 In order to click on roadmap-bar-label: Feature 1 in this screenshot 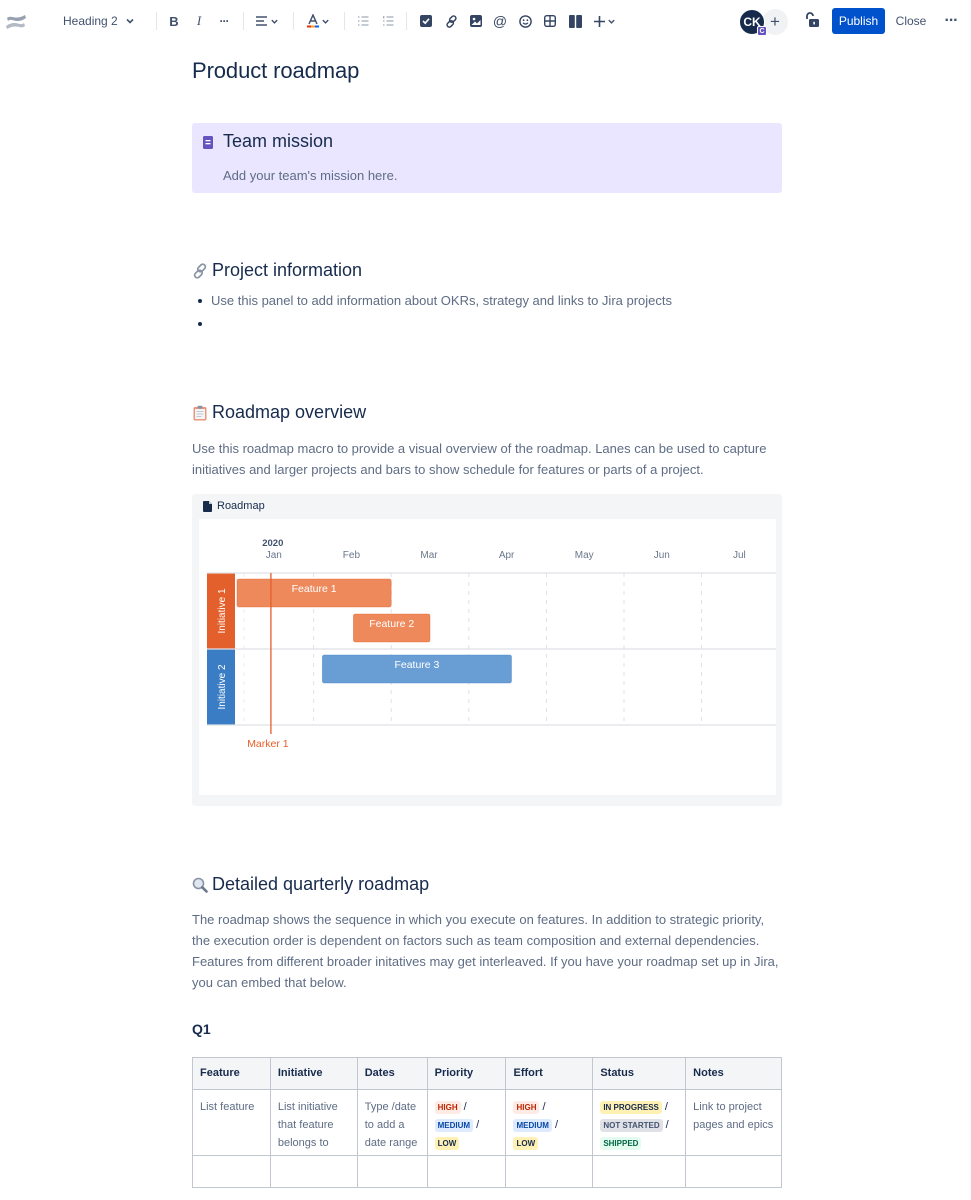, I will do `click(314, 589)`.